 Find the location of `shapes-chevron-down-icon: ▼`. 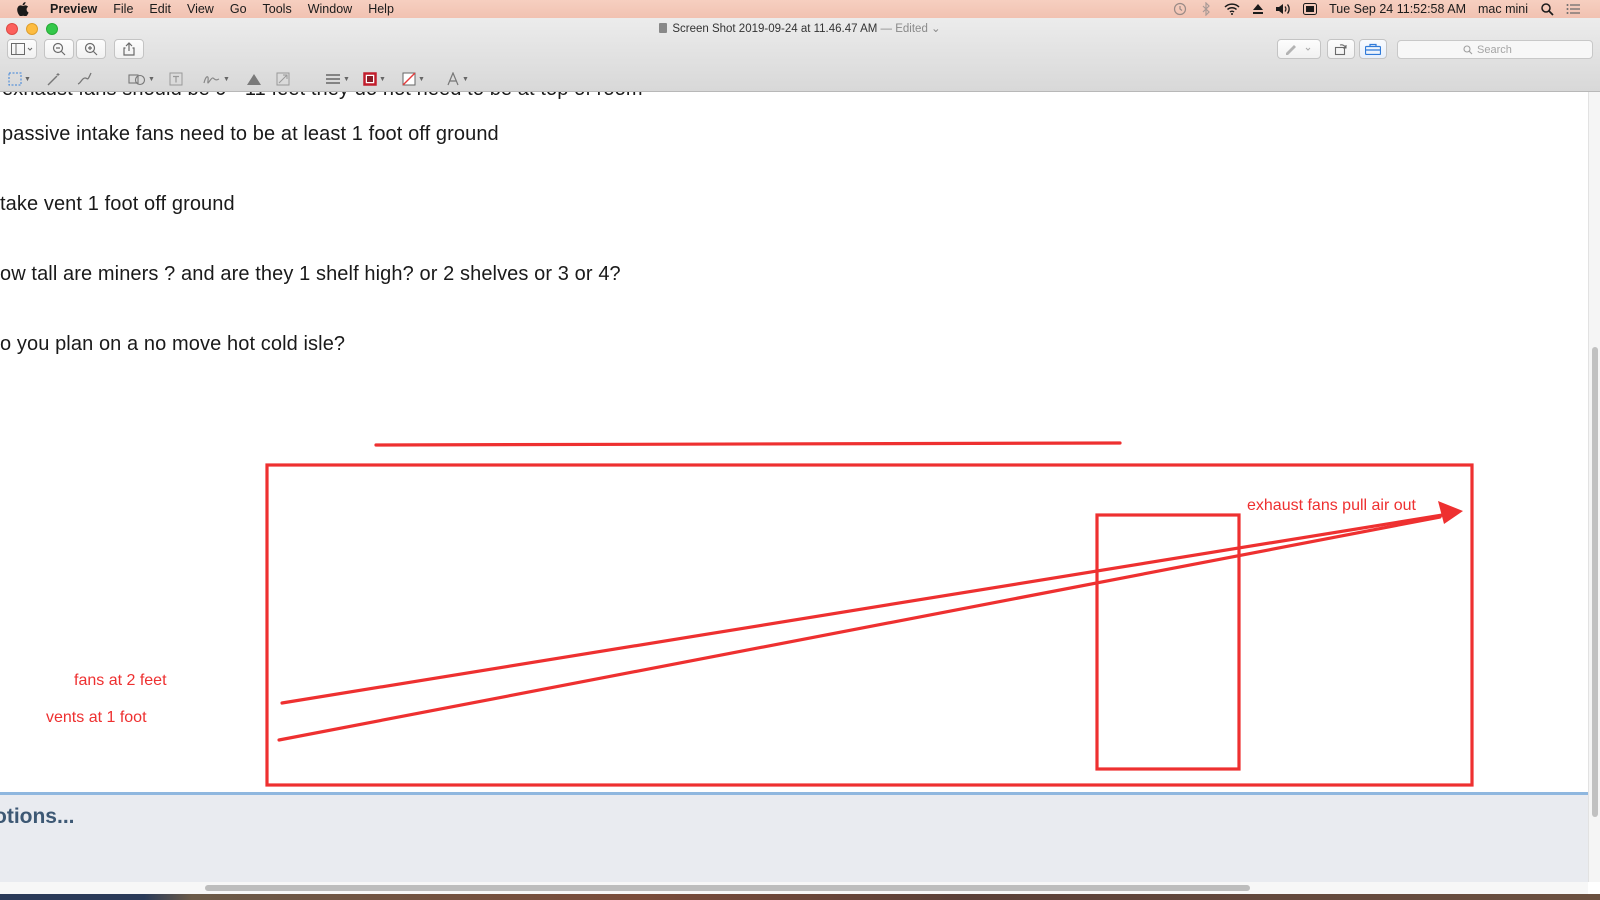

shapes-chevron-down-icon: ▼ is located at coordinates (151, 79).